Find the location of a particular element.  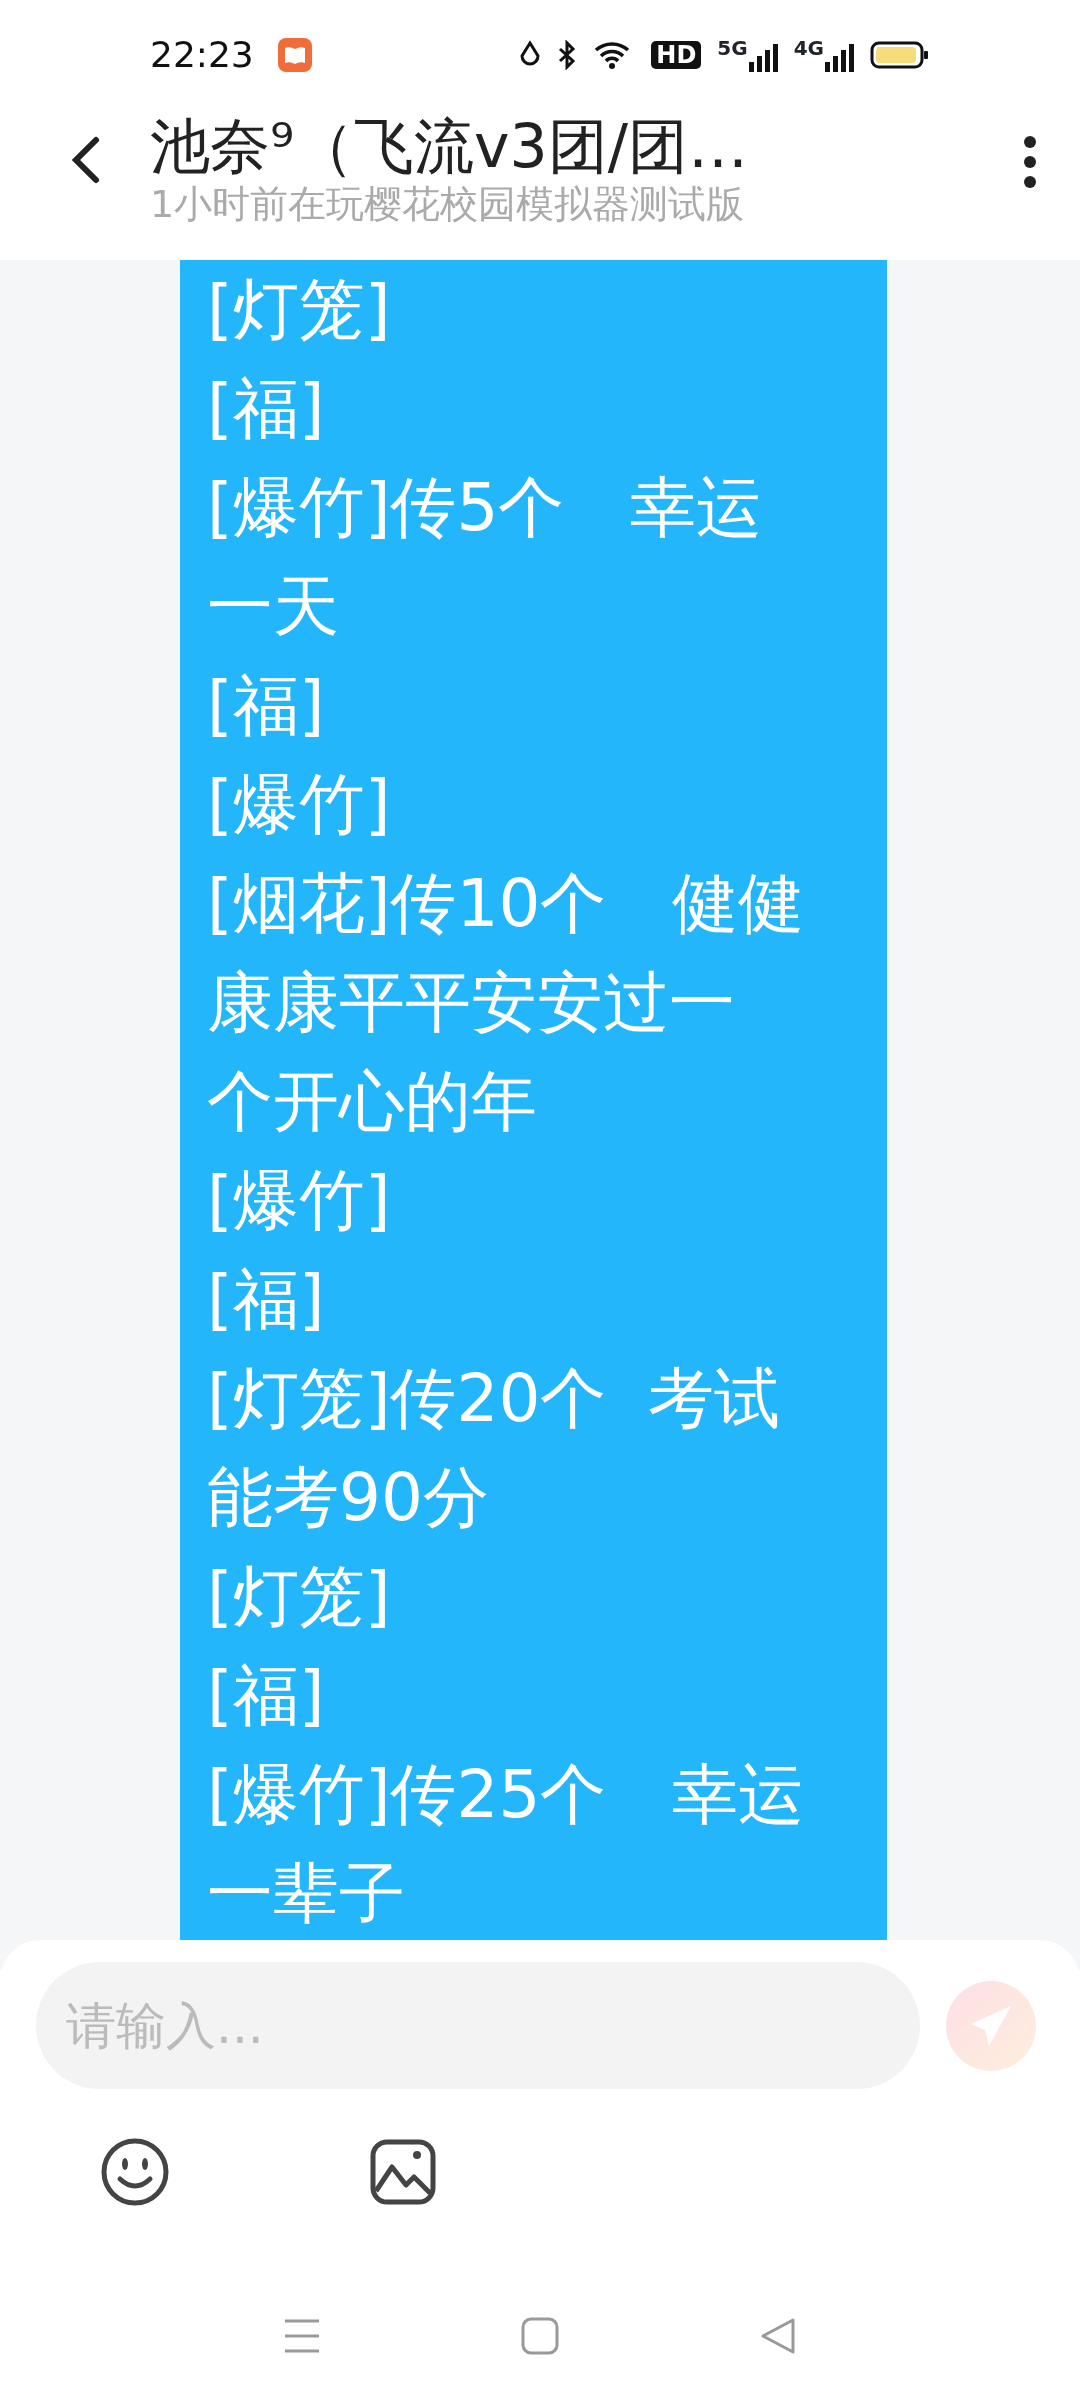

home-button is located at coordinates (540, 2336).